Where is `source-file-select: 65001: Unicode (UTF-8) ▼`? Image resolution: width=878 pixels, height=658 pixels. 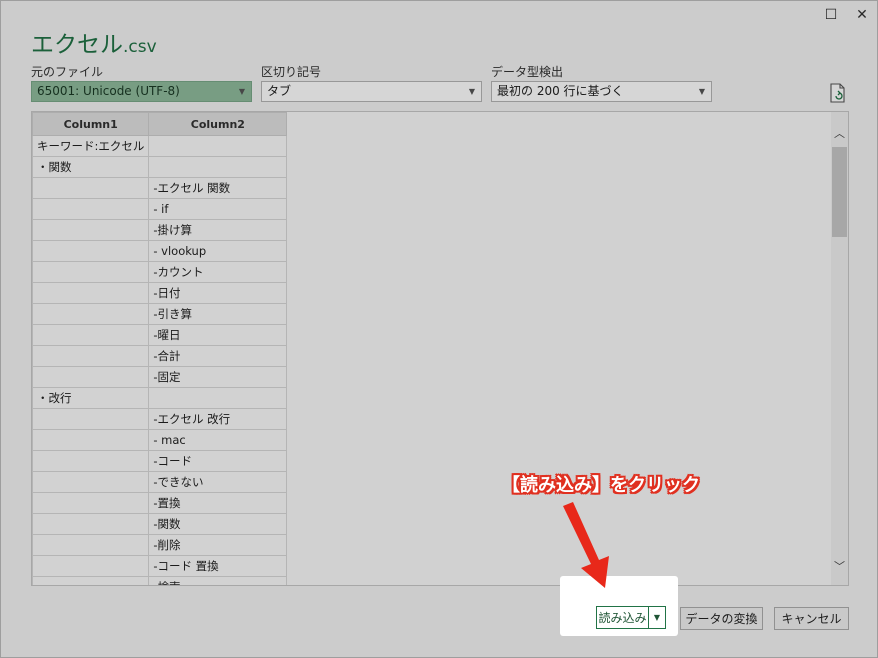
source-file-select: 65001: Unicode (UTF-8) ▼ is located at coordinates (141, 91).